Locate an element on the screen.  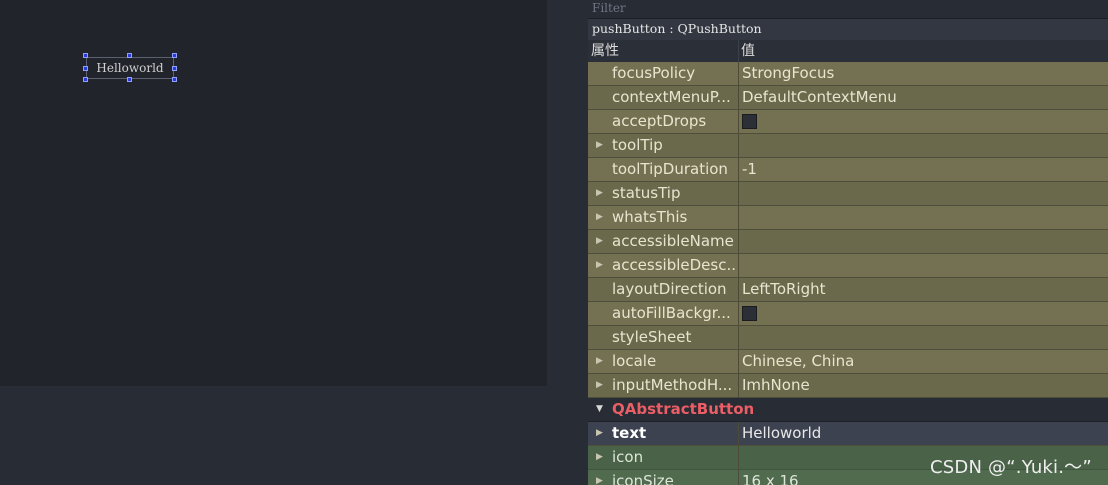
property-row-layoutdirection: layoutDirection LeftToRight is located at coordinates (848, 290).